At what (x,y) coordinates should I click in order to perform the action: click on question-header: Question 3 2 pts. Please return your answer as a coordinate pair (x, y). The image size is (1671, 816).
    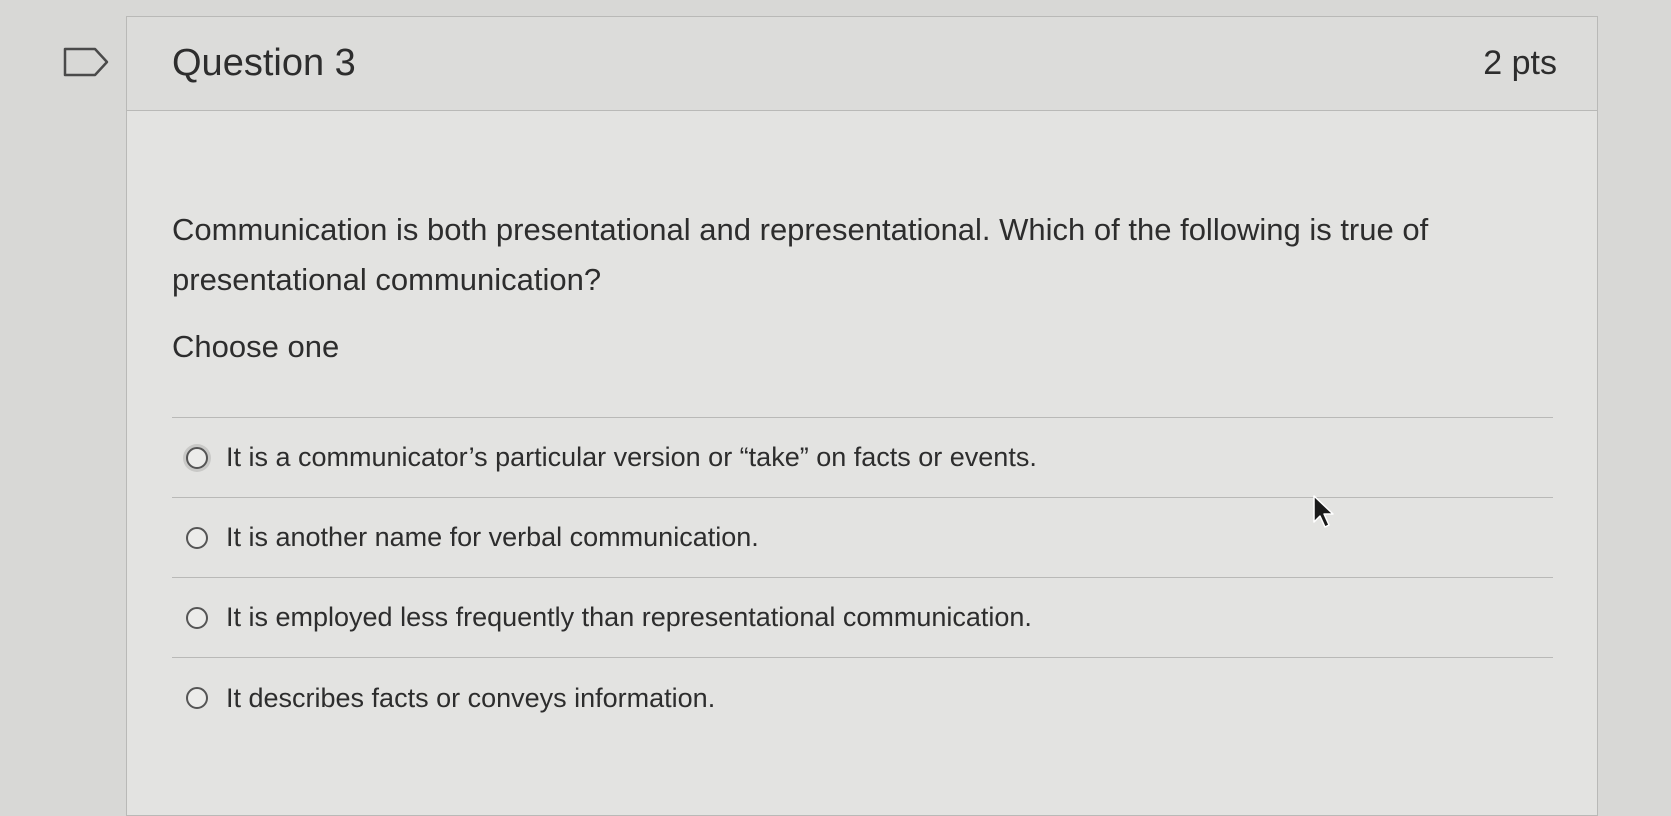
    Looking at the image, I should click on (862, 64).